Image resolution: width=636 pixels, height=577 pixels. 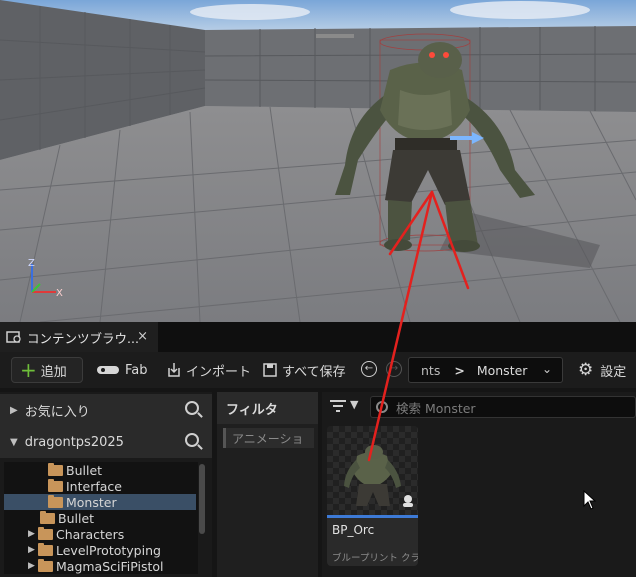 I want to click on fab-icon, so click(x=108, y=370).